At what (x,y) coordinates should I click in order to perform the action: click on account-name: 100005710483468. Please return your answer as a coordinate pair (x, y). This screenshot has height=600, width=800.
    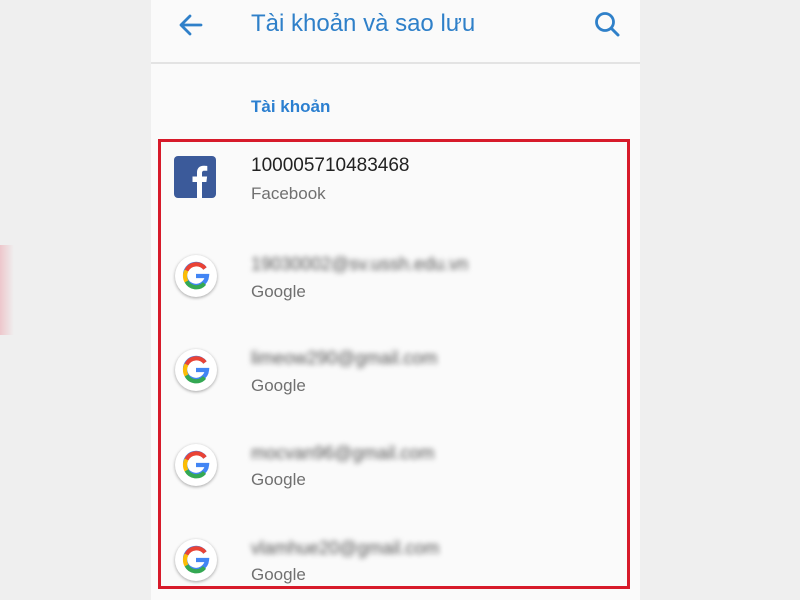
    Looking at the image, I should click on (330, 165).